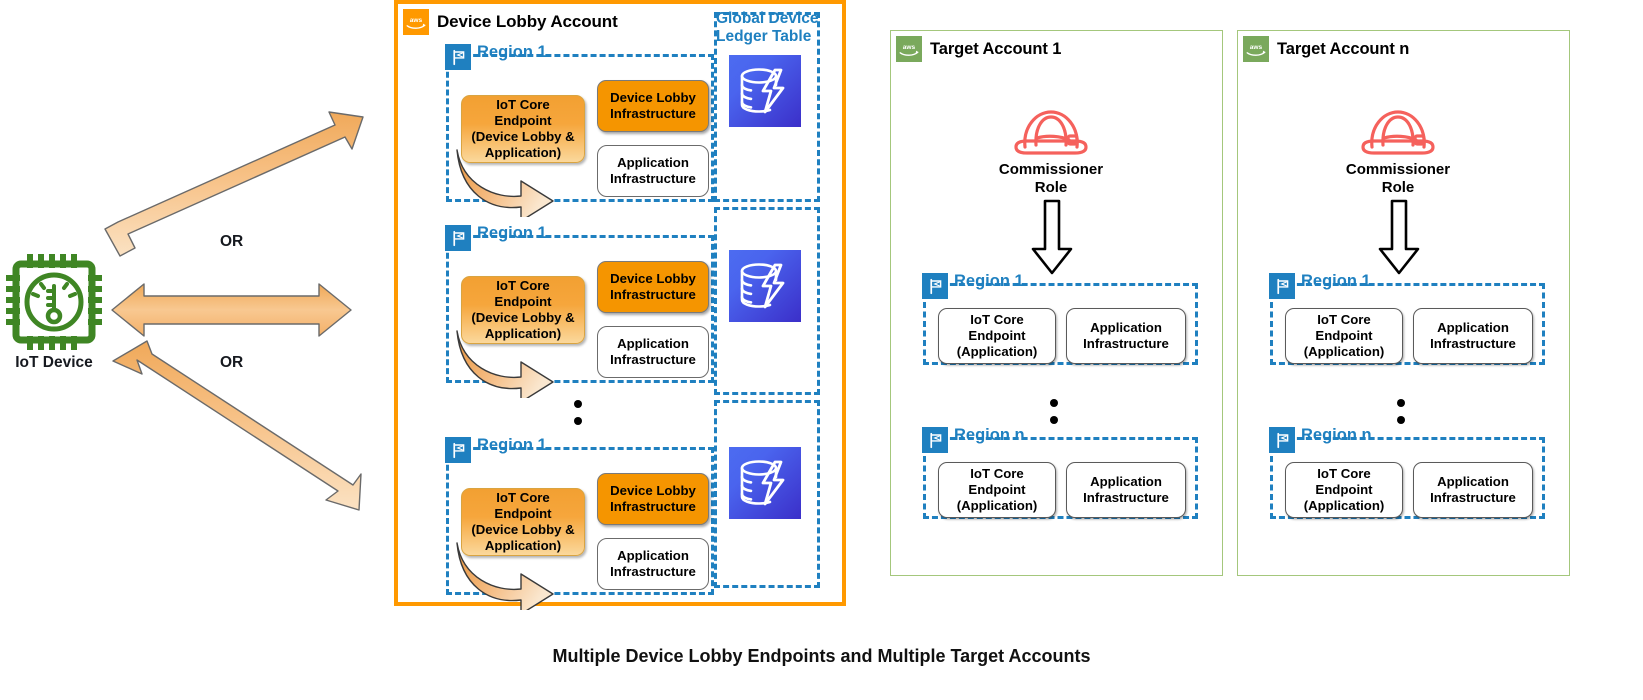 The width and height of the screenshot is (1643, 700). I want to click on target-account-n-region-1-app-infra: Application Infrastructure, so click(1473, 336).